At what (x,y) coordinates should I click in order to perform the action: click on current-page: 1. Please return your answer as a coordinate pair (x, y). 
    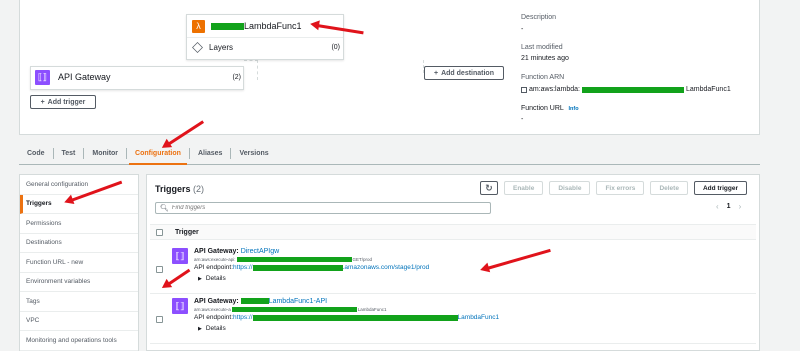
    Looking at the image, I should click on (729, 206).